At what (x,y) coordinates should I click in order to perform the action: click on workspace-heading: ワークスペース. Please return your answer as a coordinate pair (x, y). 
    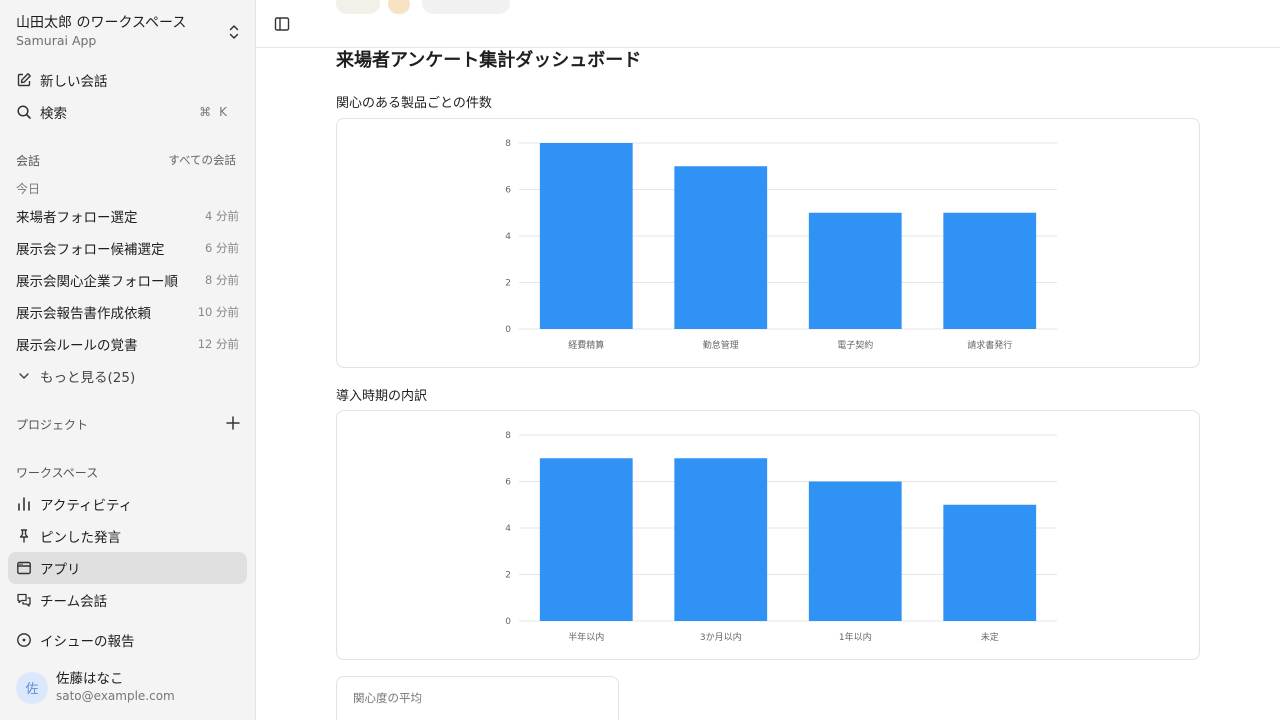
    Looking at the image, I should click on (57, 473).